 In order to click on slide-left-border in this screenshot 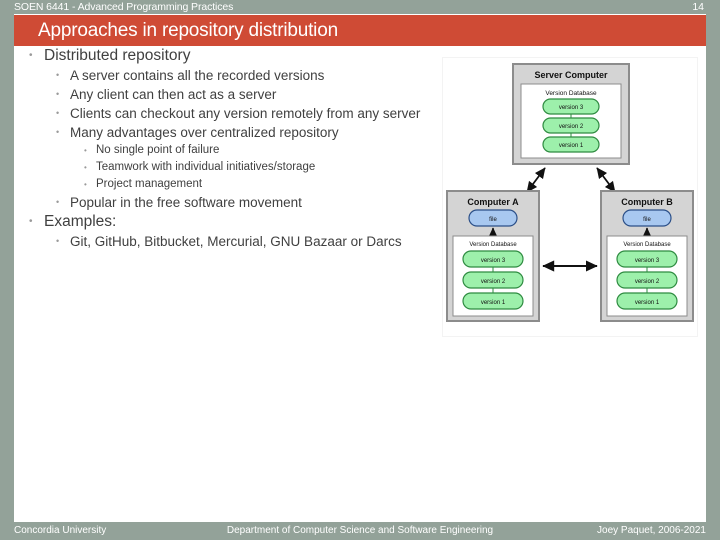, I will do `click(7, 270)`.